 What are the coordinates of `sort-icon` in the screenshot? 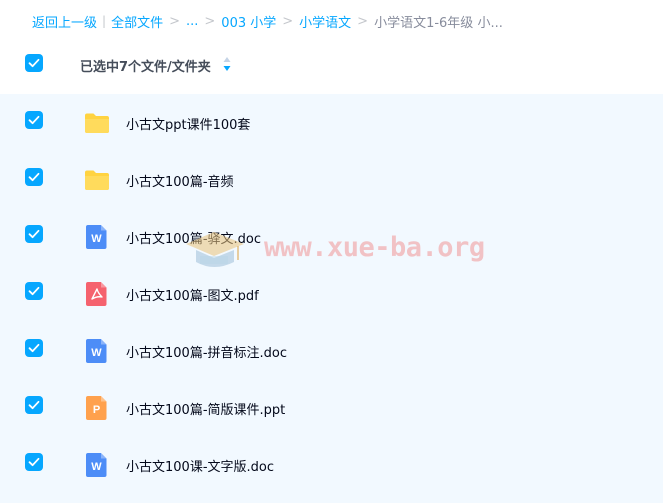 It's located at (227, 64).